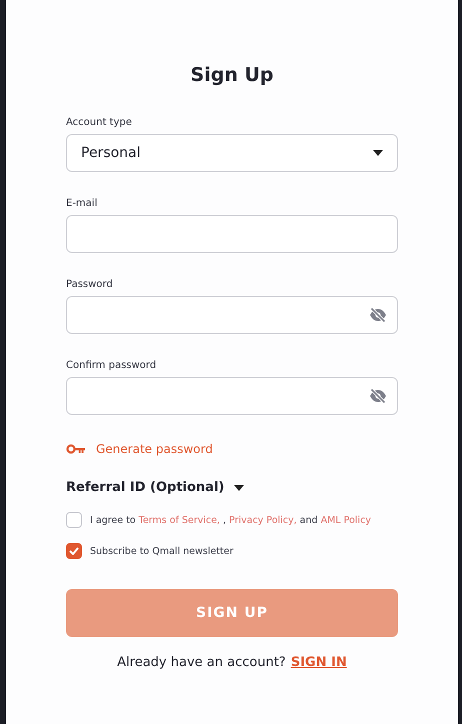  I want to click on policy-link: Privacy Policy,, so click(263, 520).